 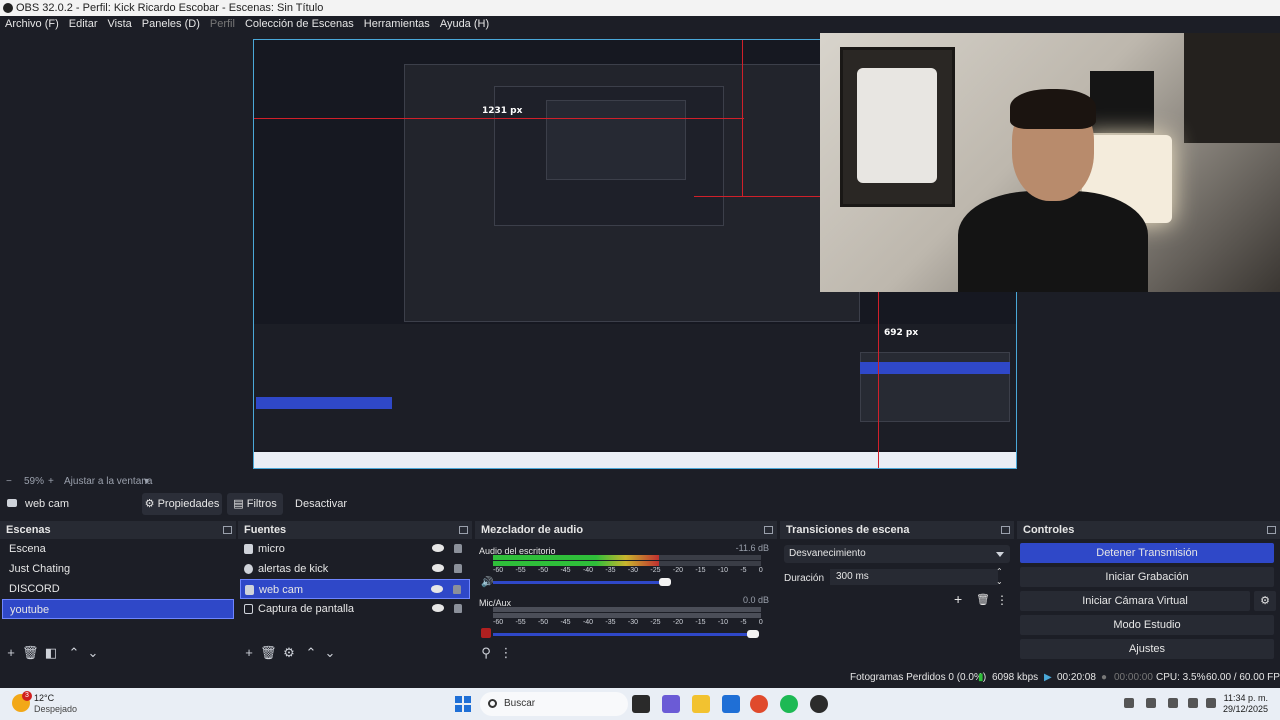 What do you see at coordinates (731, 704) in the screenshot?
I see `store-icon` at bounding box center [731, 704].